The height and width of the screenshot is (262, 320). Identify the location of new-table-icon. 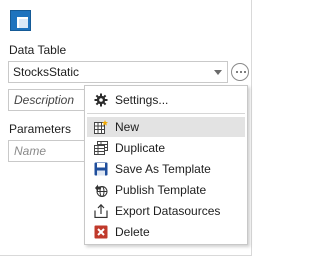
(101, 127).